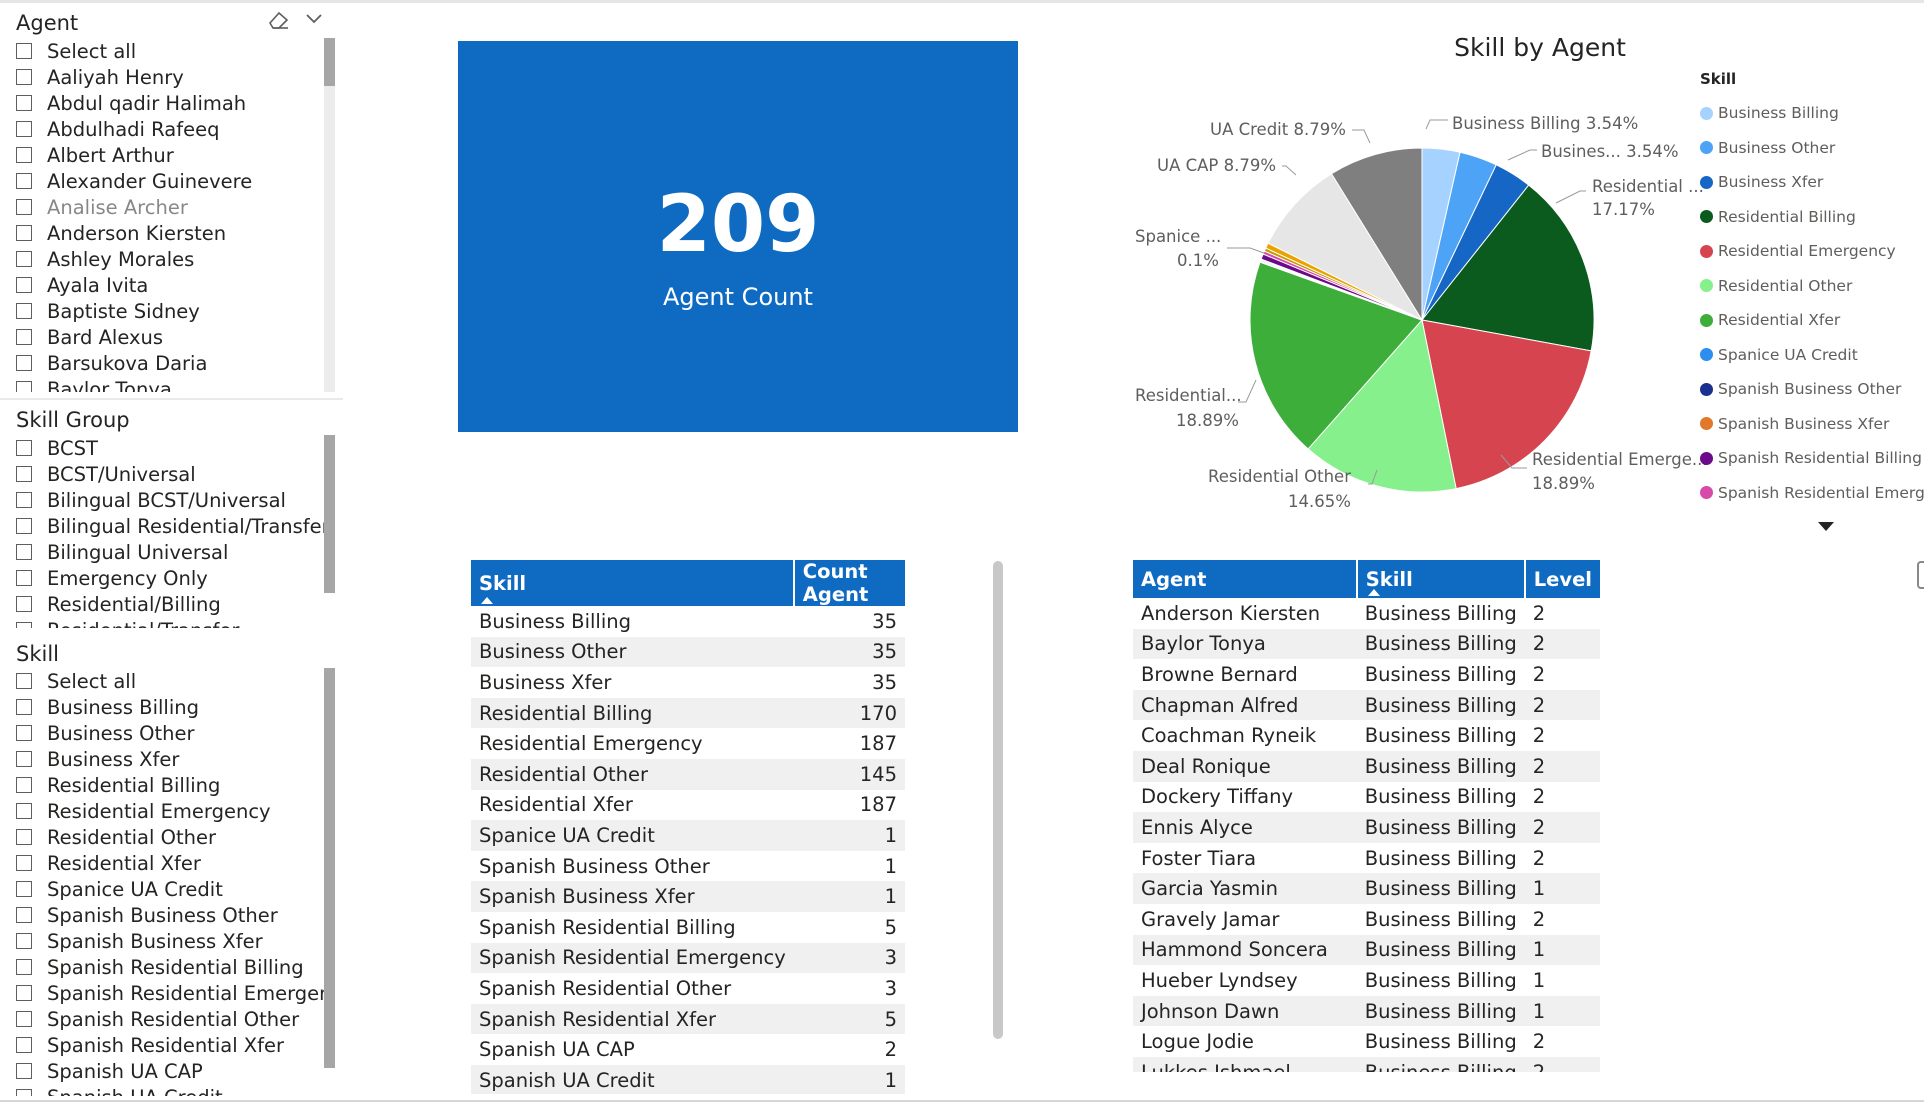 The height and width of the screenshot is (1105, 1924). Describe the element at coordinates (172, 578) in the screenshot. I see `skill-group-slicer-item: Emergency Only` at that location.